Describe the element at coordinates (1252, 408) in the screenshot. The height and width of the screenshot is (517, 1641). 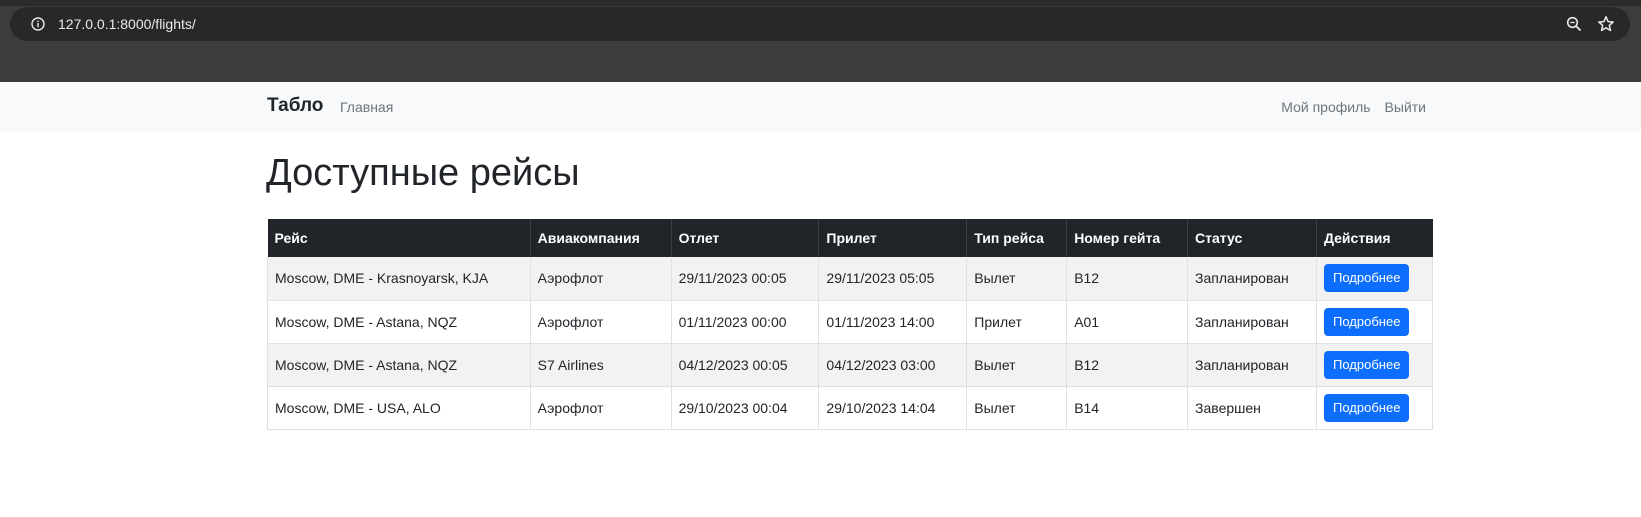
I see `cell-status: Завершен` at that location.